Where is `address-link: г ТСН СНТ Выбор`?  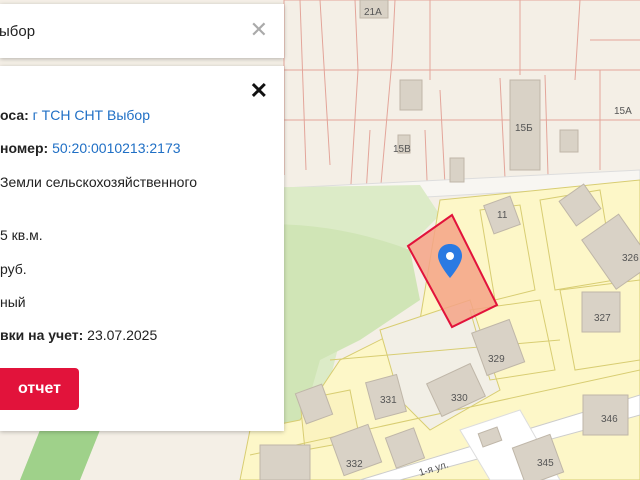 address-link: г ТСН СНТ Выбор is located at coordinates (91, 115).